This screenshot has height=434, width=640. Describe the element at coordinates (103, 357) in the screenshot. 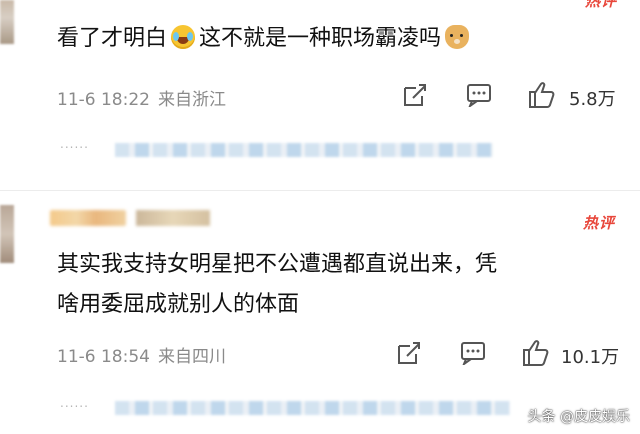

I see `comment-date: 11-6 18:54` at that location.